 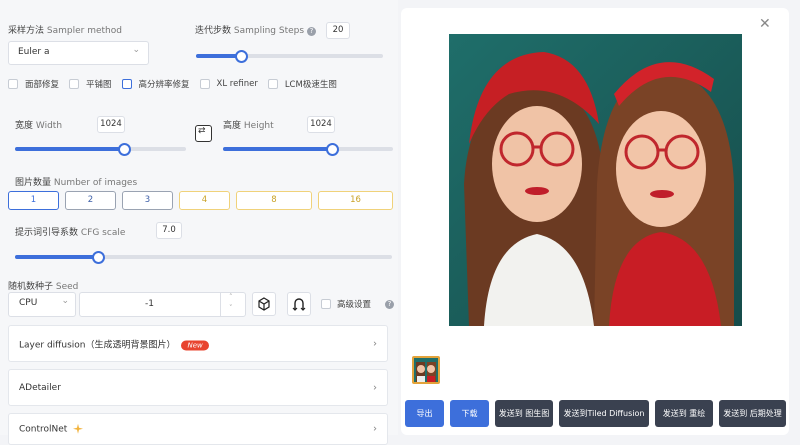 I want to click on seed-stepper: ˄ ˅, so click(x=232, y=304).